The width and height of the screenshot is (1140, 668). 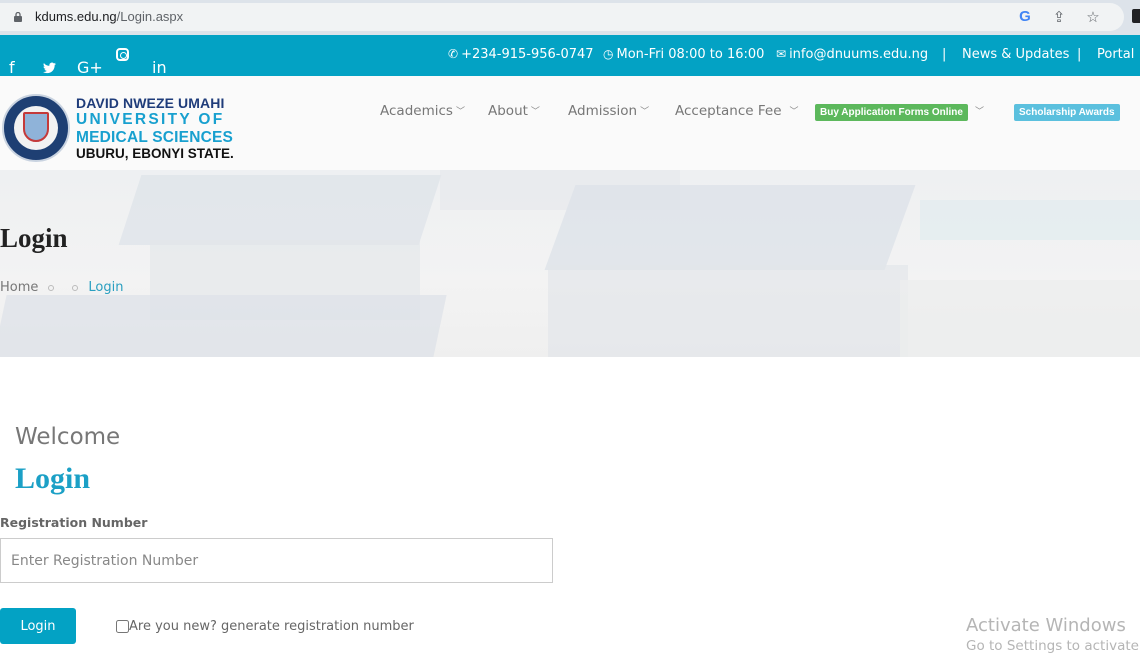 What do you see at coordinates (150, 103) in the screenshot?
I see `logo-line-1: DAVID NWEZE UMAHI` at bounding box center [150, 103].